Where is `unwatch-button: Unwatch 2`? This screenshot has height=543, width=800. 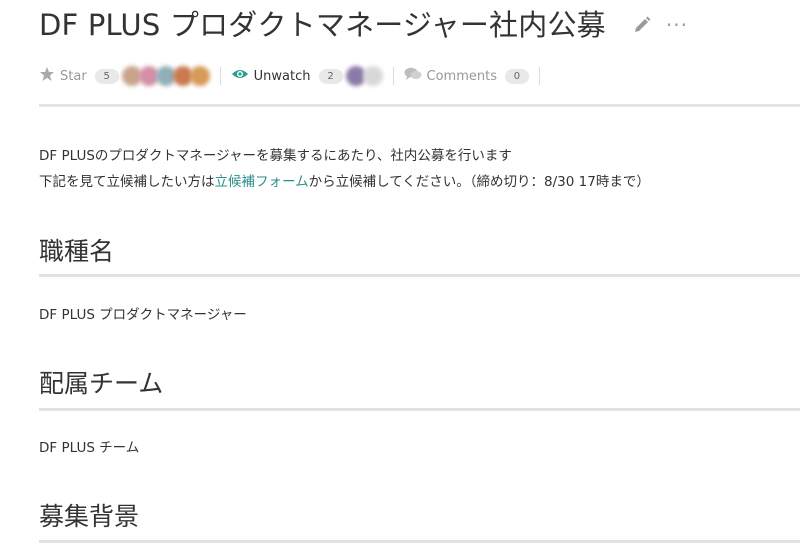 unwatch-button: Unwatch 2 is located at coordinates (287, 76).